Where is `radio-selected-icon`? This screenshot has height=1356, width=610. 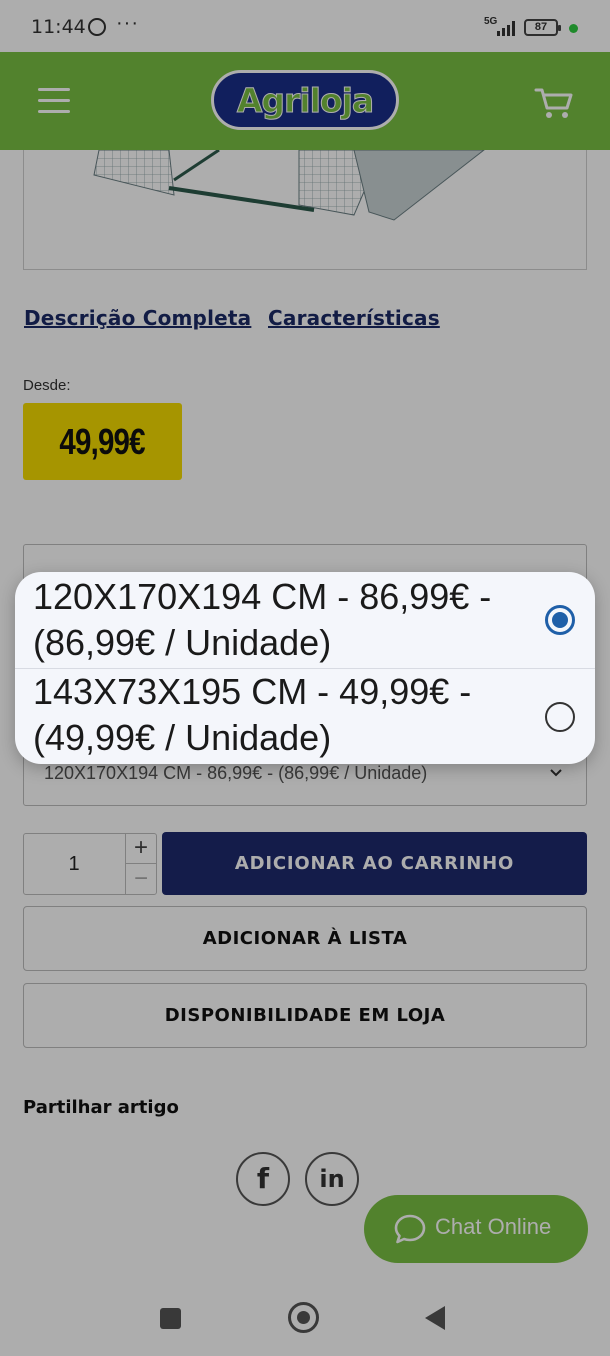 radio-selected-icon is located at coordinates (560, 620).